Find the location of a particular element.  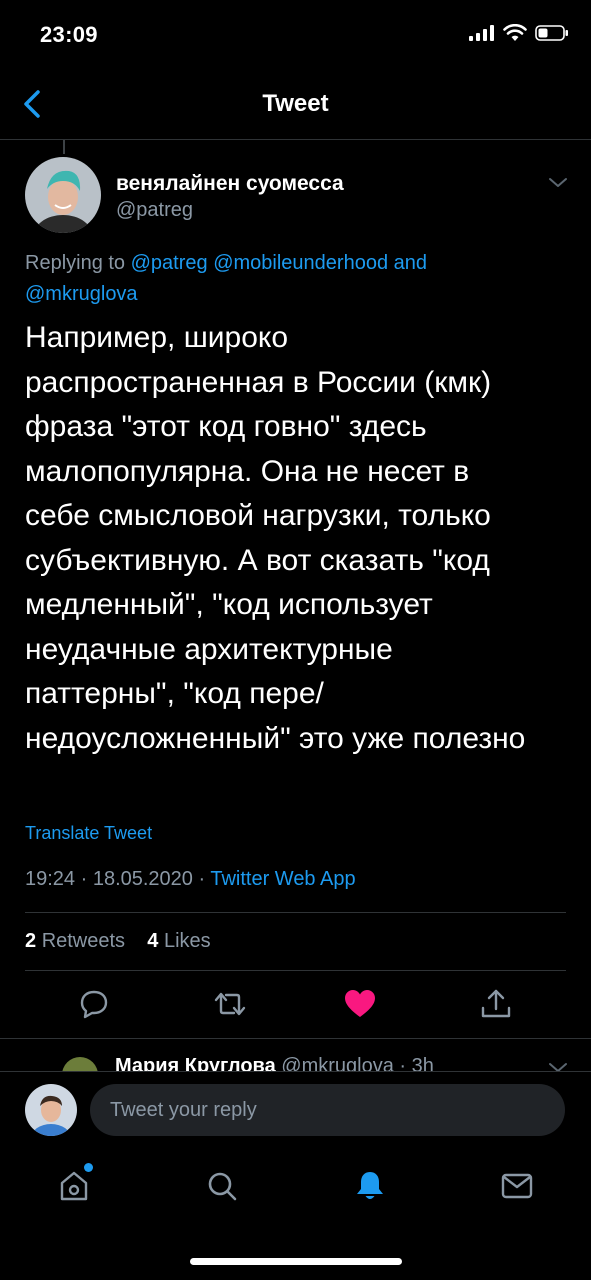

replying-and: and is located at coordinates (410, 263).